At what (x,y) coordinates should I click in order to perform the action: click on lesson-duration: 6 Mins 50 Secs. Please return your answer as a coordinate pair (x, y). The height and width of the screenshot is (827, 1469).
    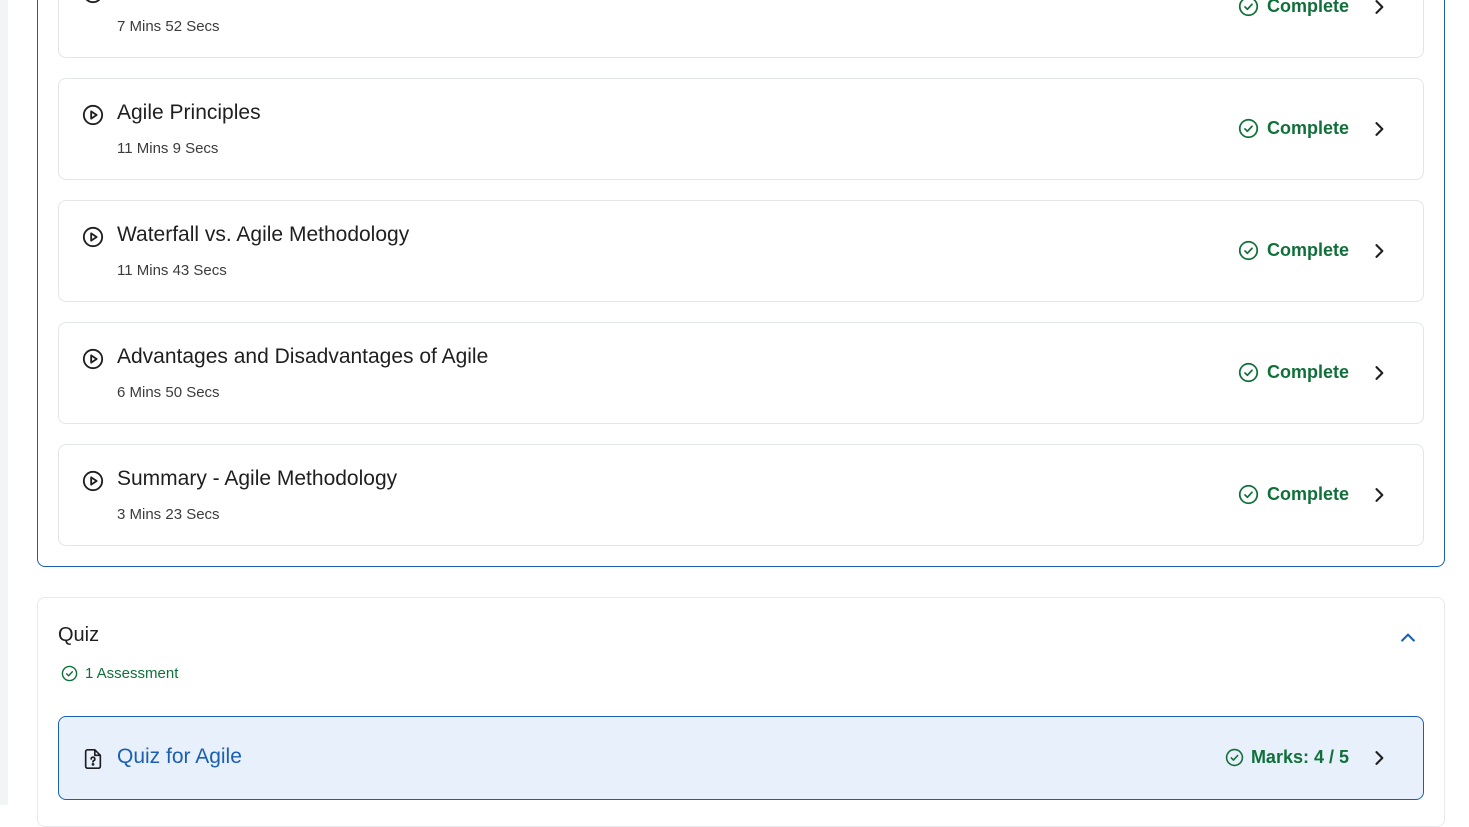
    Looking at the image, I should click on (168, 392).